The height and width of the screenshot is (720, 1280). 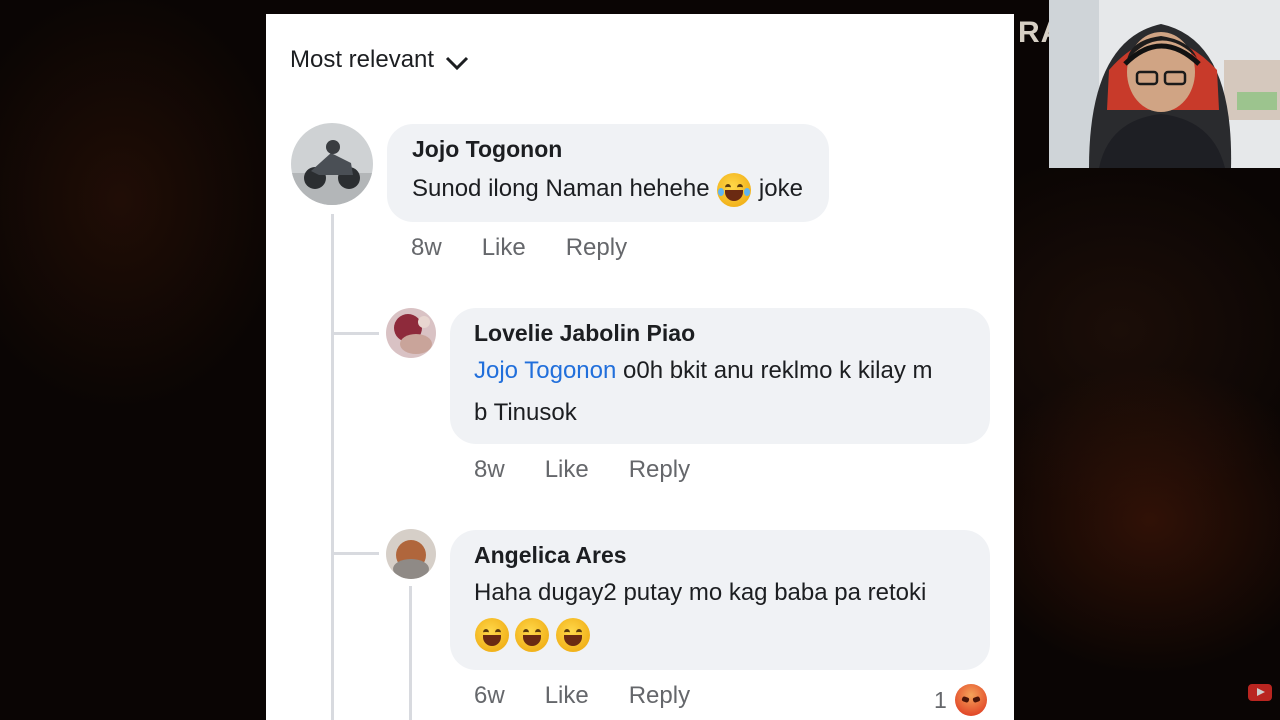 I want to click on comment-time: 6w, so click(x=489, y=696).